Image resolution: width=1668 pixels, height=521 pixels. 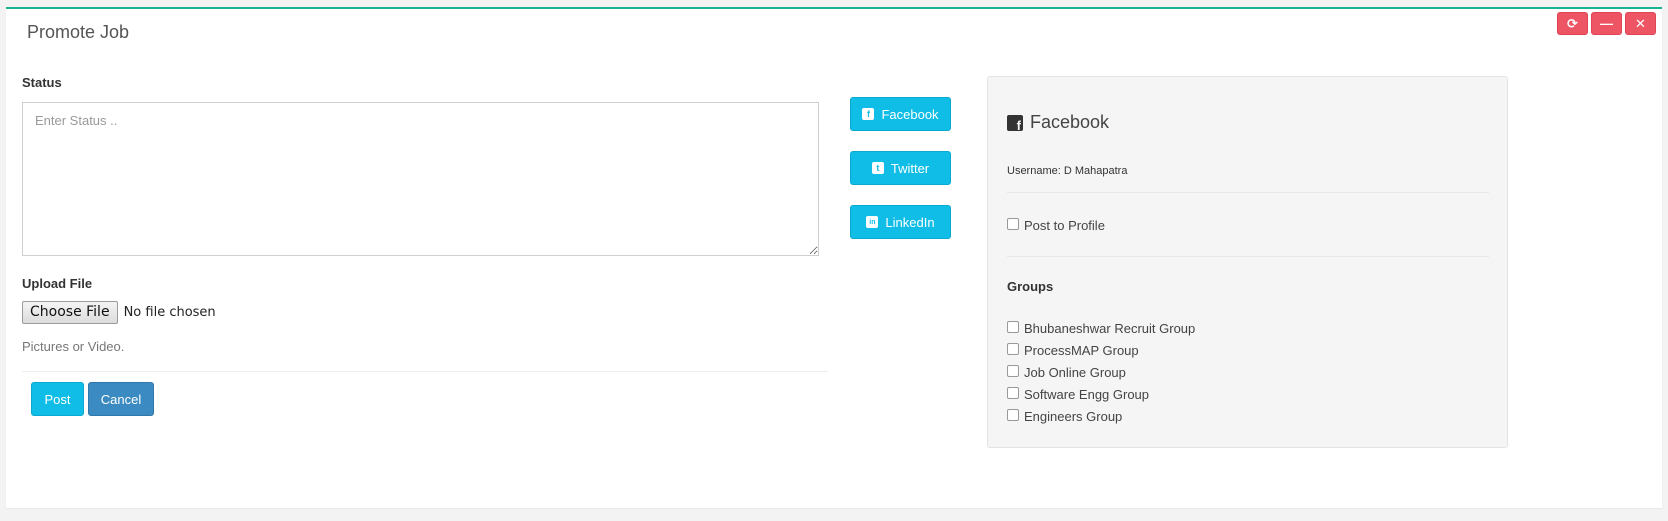 I want to click on status-textarea, so click(x=420, y=179).